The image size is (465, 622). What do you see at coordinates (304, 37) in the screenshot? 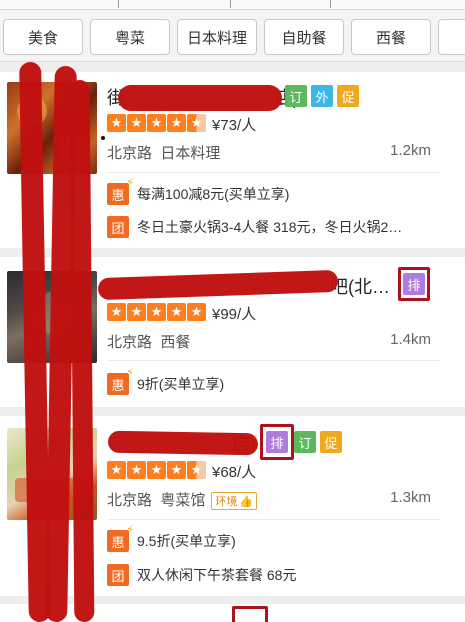
I see `category-chip-buffet: 自助餐` at bounding box center [304, 37].